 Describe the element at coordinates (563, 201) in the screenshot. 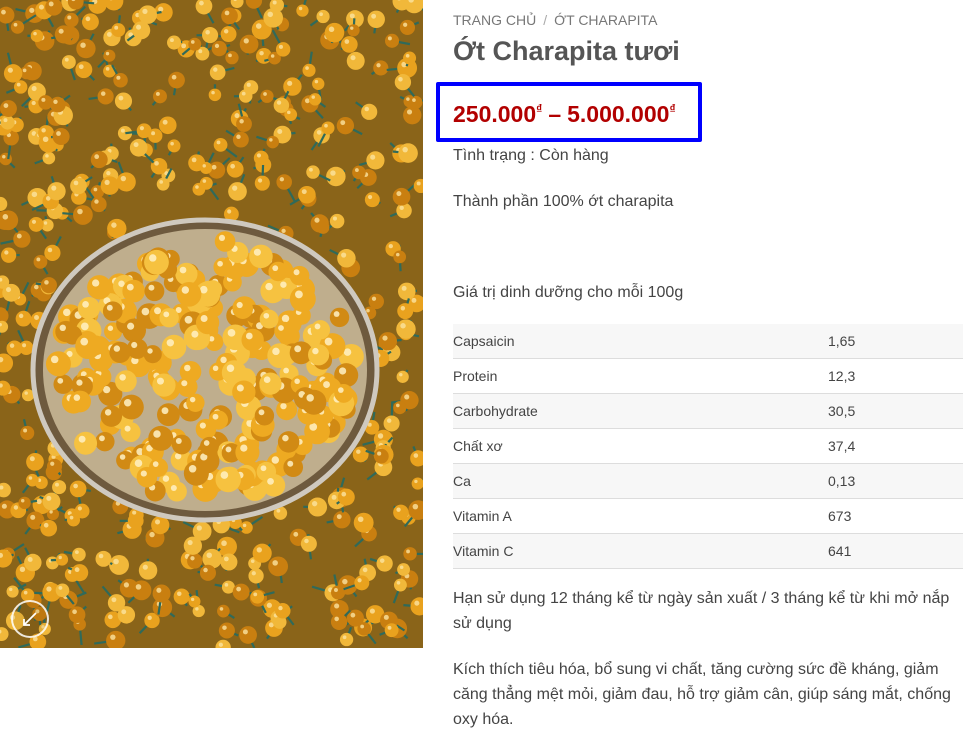

I see `ingredients-text: Thành phần 100% ớt charapita` at that location.